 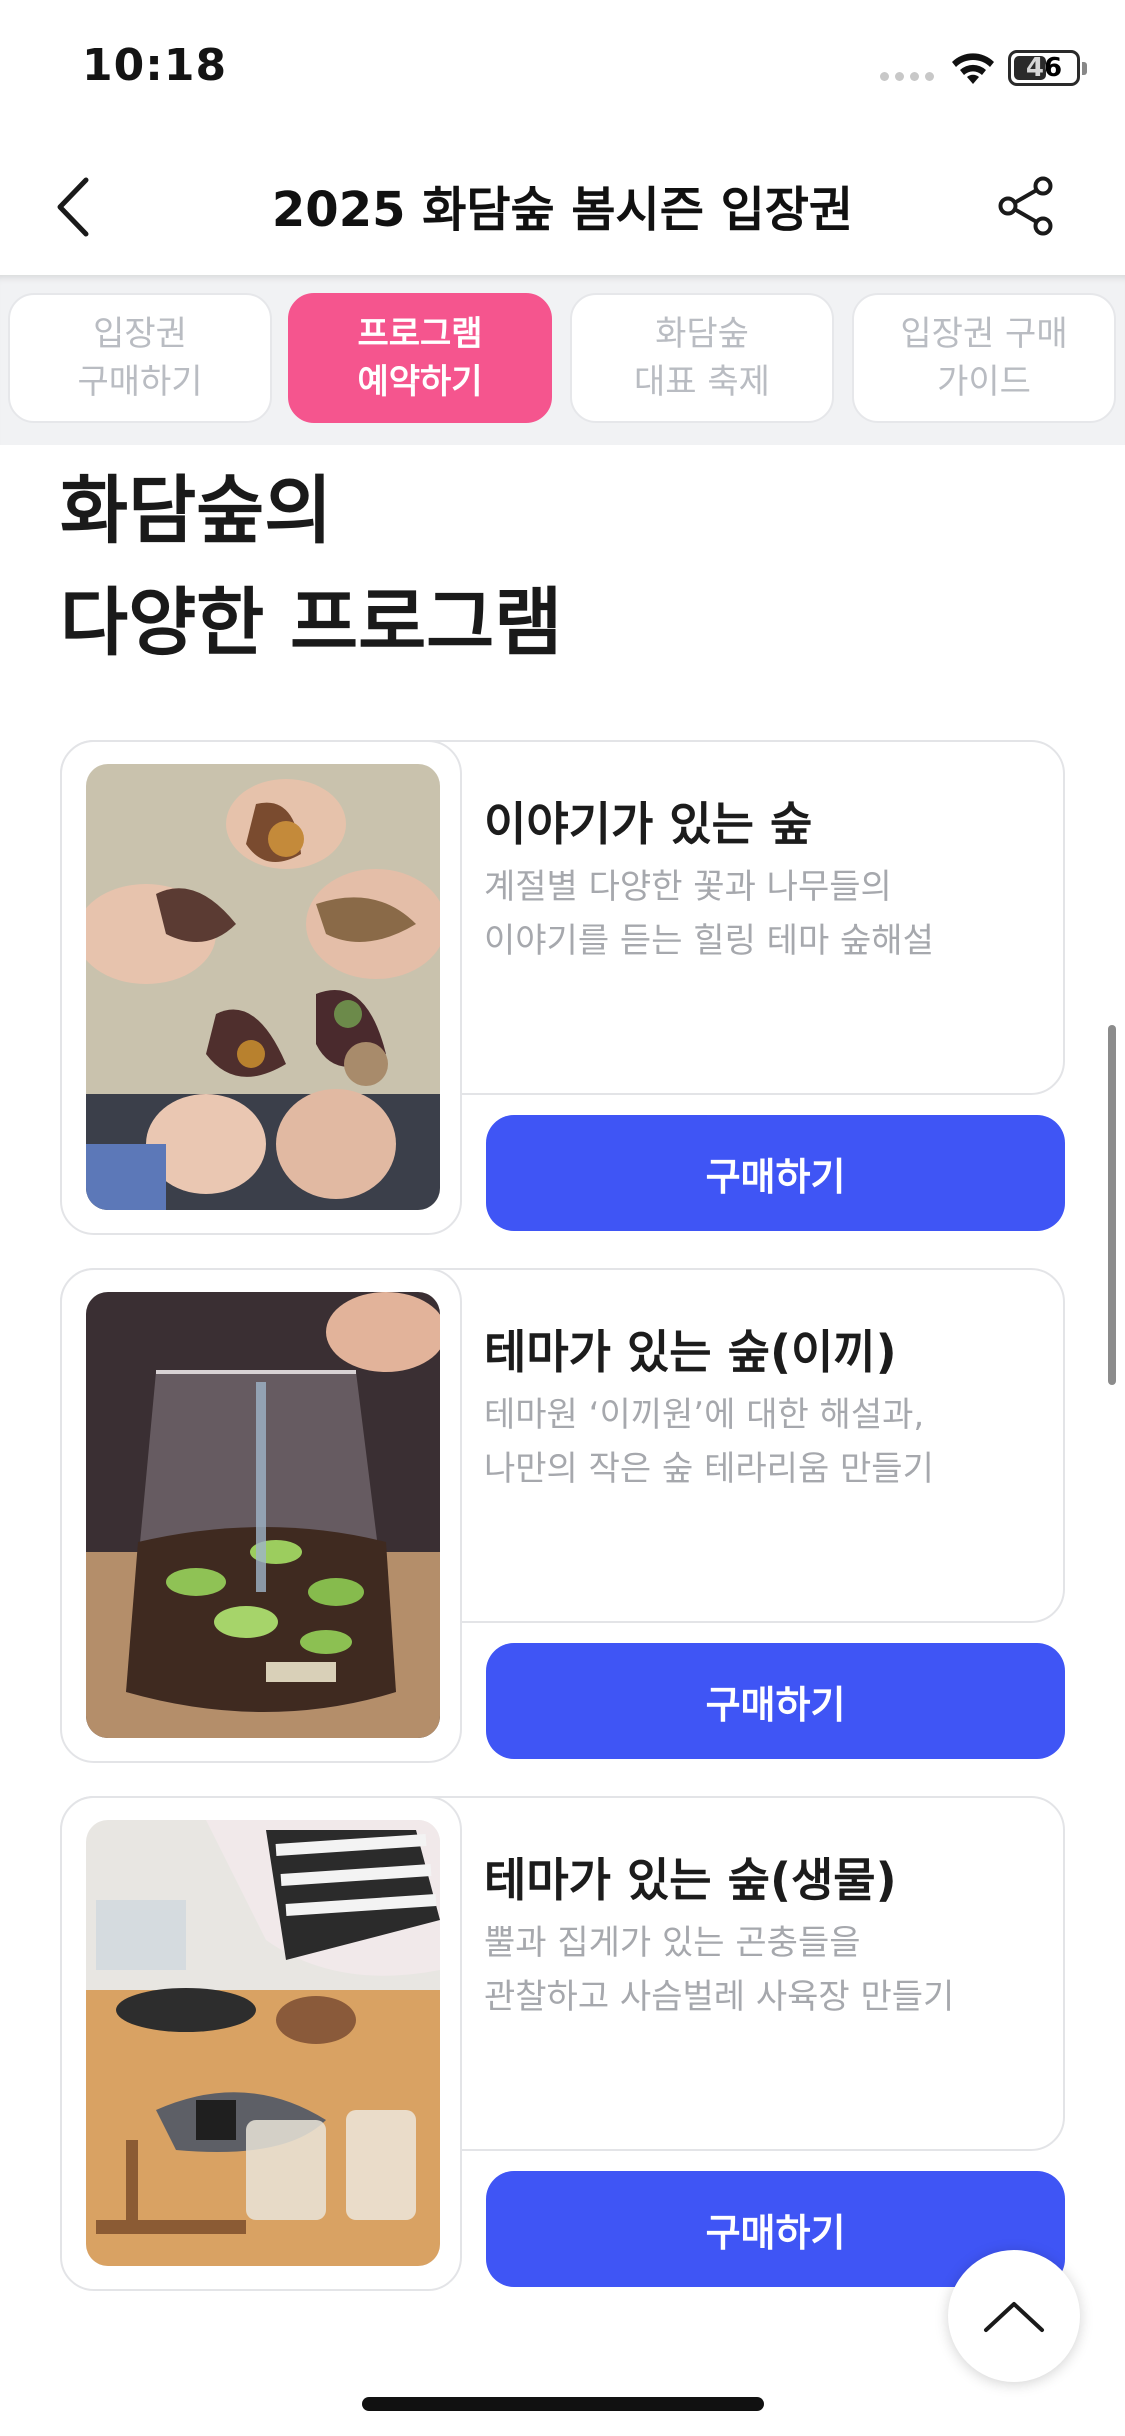 I want to click on header: 2025 화담숲 봄시즌 입장권, so click(x=562, y=207).